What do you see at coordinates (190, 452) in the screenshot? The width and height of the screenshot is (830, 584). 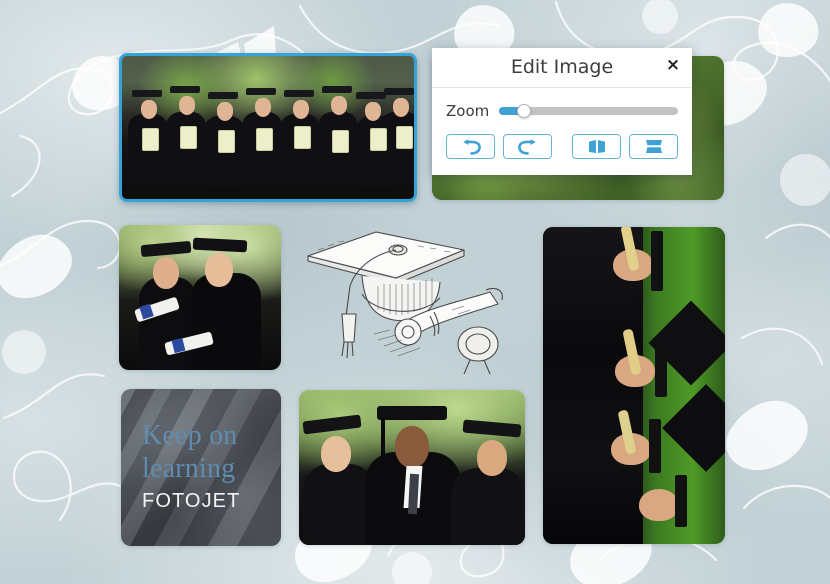 I see `text-tile-headline: Keep on learning` at bounding box center [190, 452].